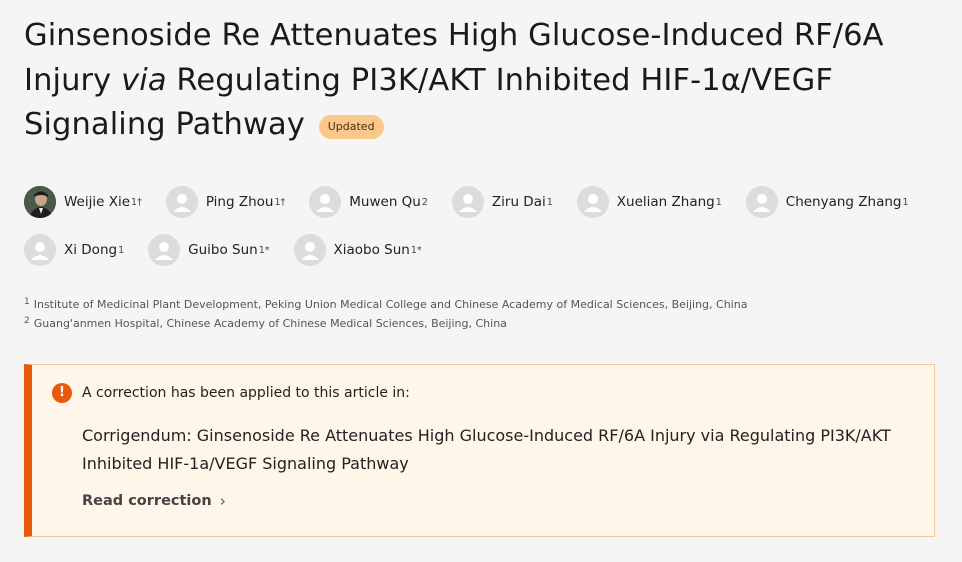 The width and height of the screenshot is (962, 562). What do you see at coordinates (91, 250) in the screenshot?
I see `author-name: Xi Dong` at bounding box center [91, 250].